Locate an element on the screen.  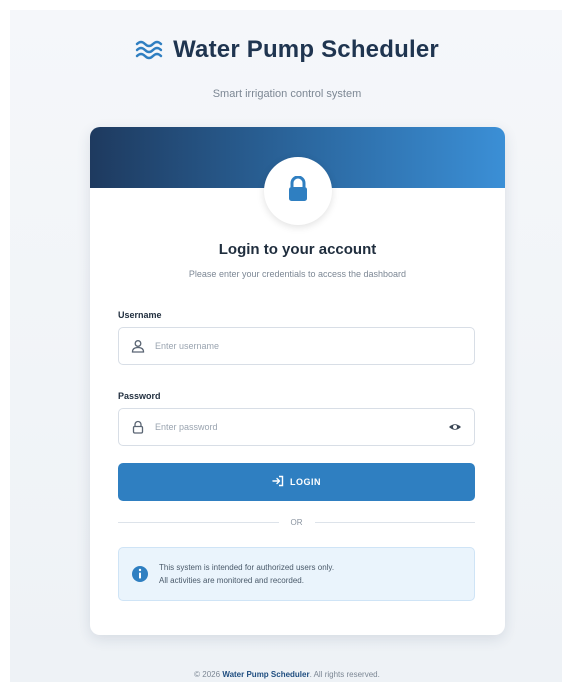
username-field is located at coordinates (296, 346).